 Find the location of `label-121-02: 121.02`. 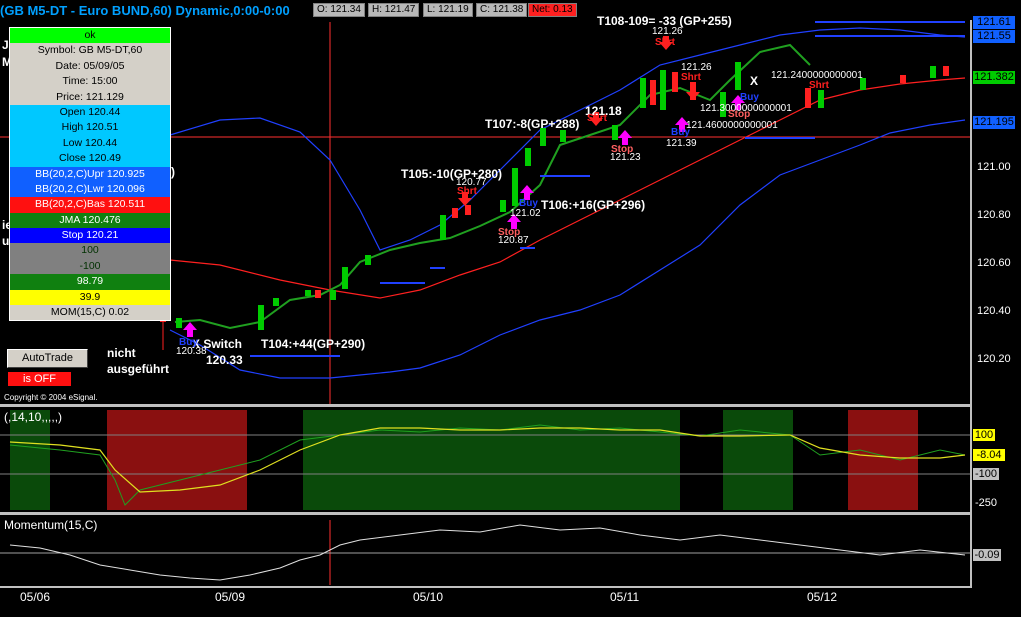

label-121-02: 121.02 is located at coordinates (525, 213).